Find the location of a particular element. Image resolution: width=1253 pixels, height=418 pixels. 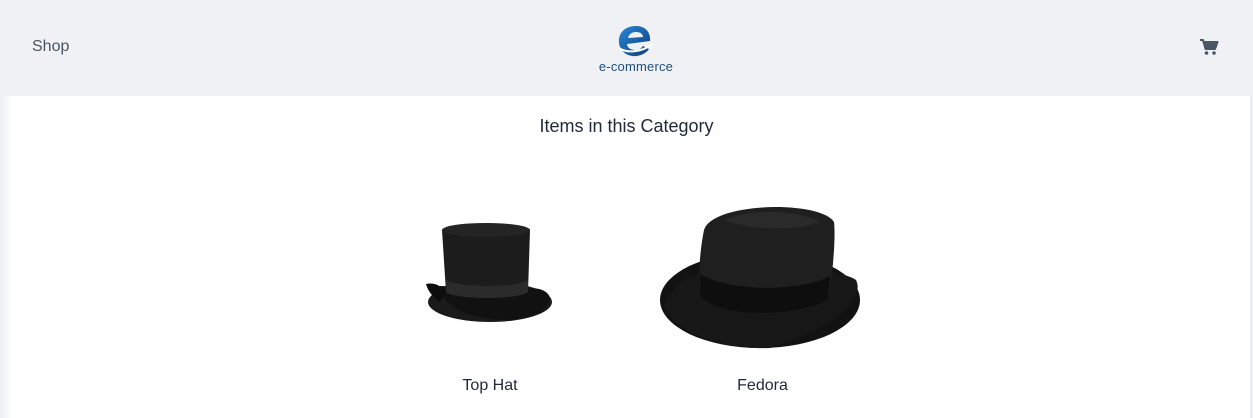

top-hat-image is located at coordinates (489, 272).